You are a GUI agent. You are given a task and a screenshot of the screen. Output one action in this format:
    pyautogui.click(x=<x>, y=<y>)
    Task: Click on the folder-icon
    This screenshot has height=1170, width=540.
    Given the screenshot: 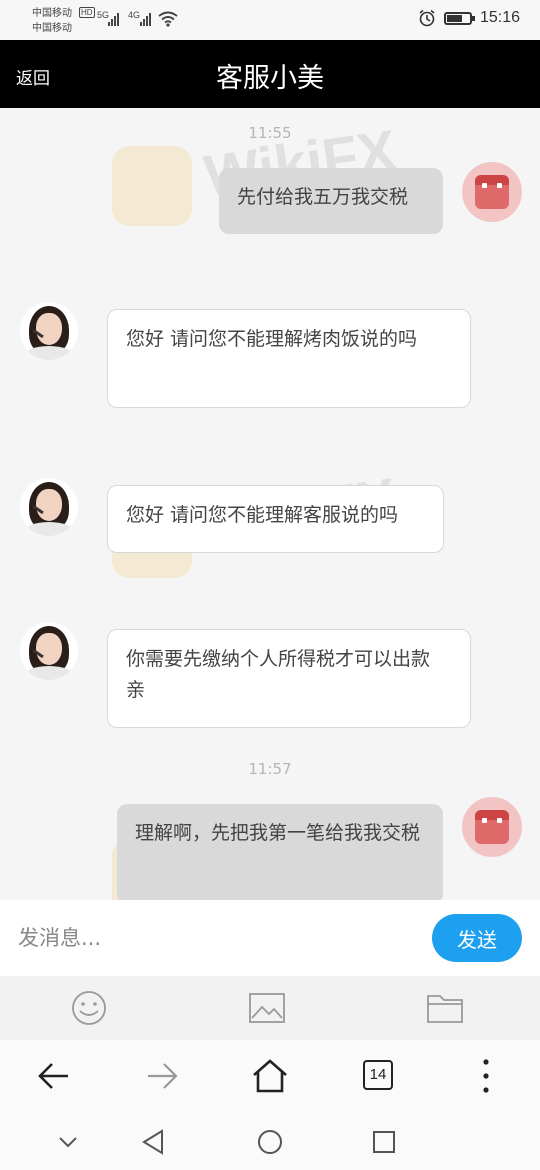 What is the action you would take?
    pyautogui.click(x=445, y=1008)
    